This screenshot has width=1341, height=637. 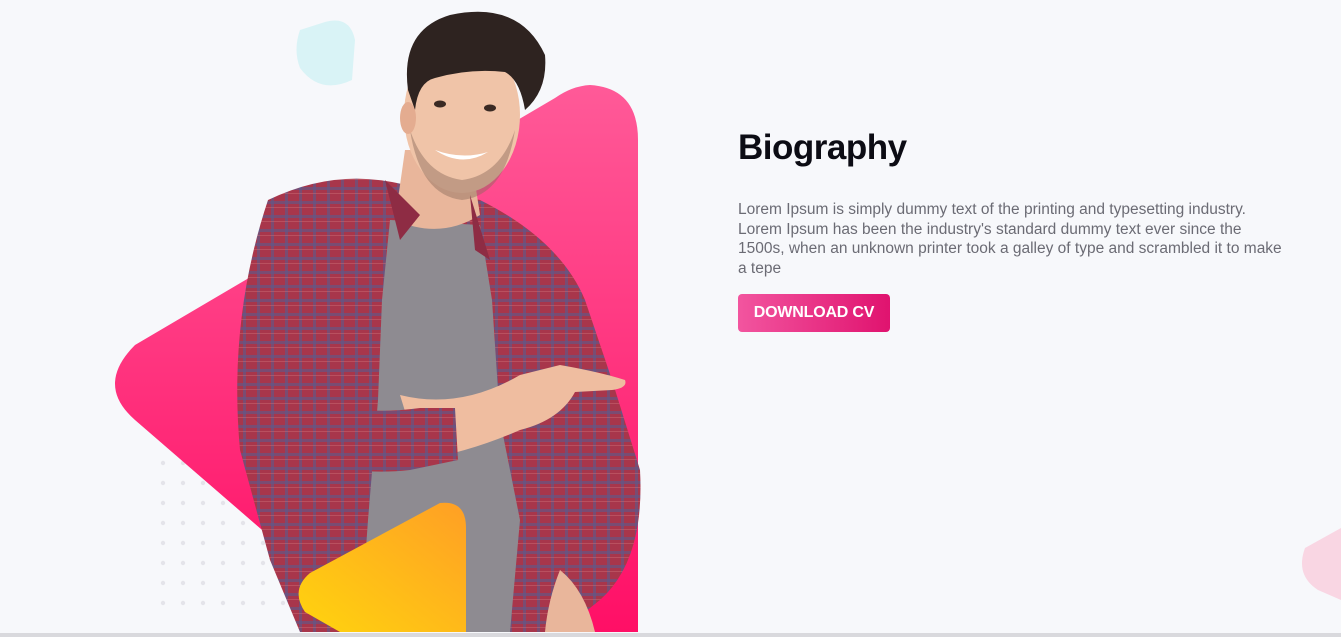 What do you see at coordinates (822, 147) in the screenshot?
I see `biography-title: Biography` at bounding box center [822, 147].